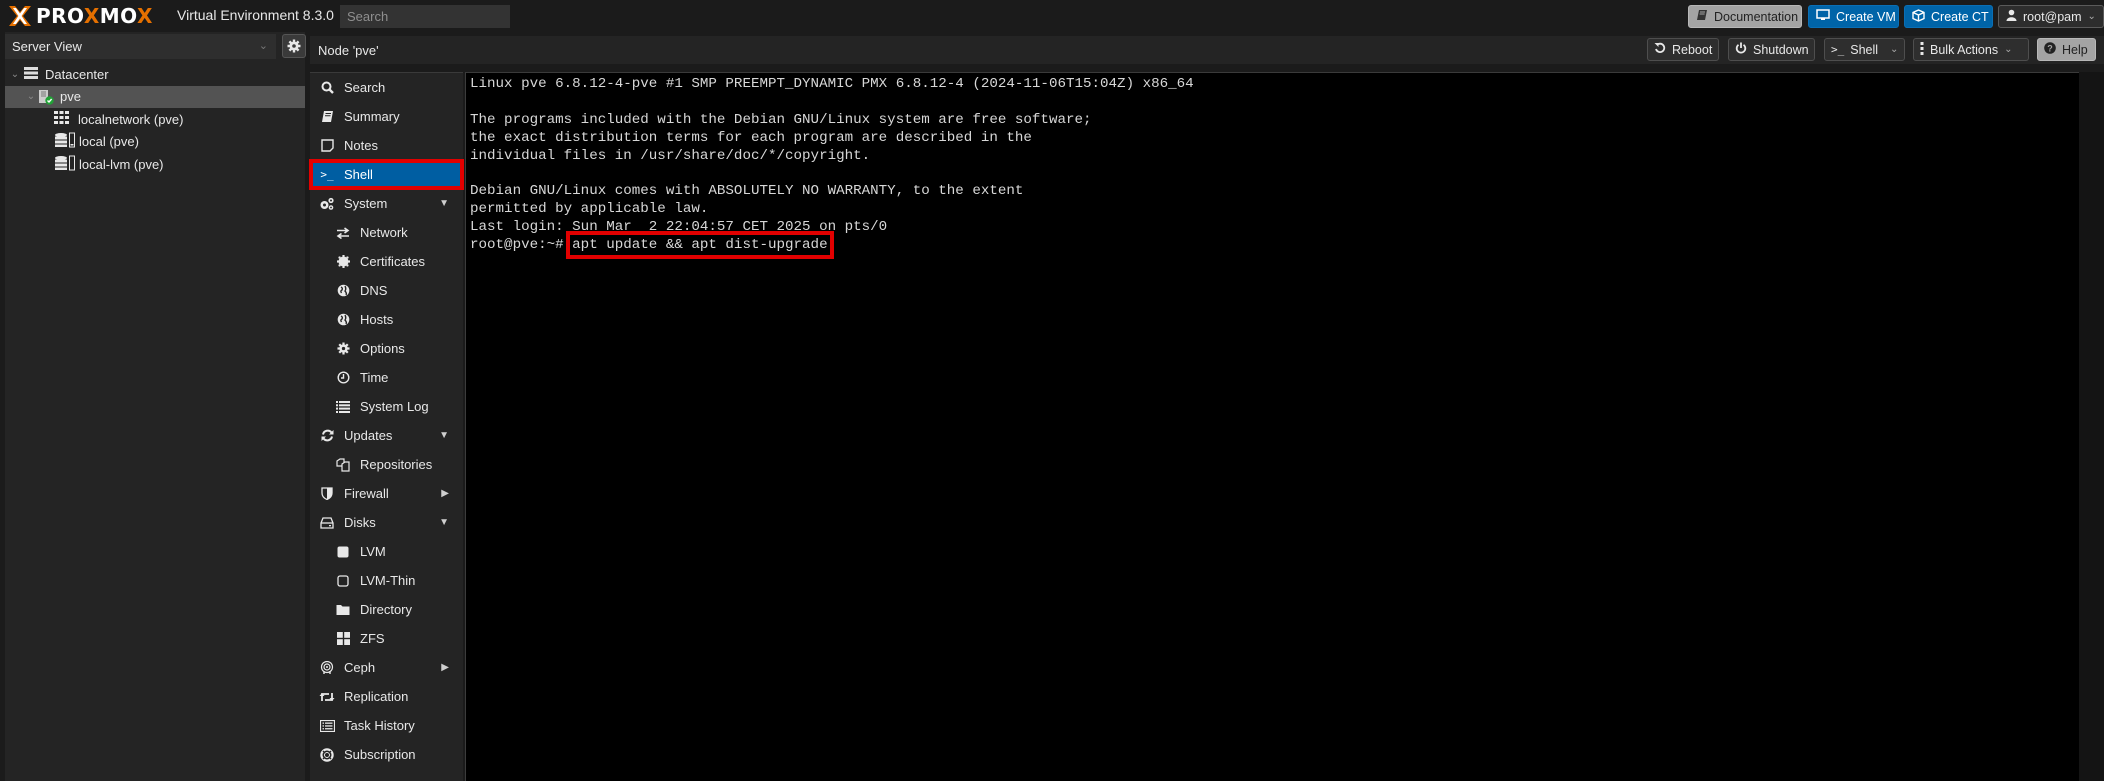 The width and height of the screenshot is (2104, 781). What do you see at coordinates (327, 116) in the screenshot?
I see `book-icon` at bounding box center [327, 116].